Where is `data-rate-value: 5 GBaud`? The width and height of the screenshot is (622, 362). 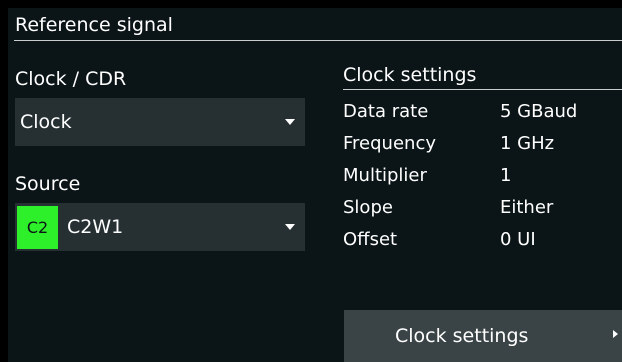 data-rate-value: 5 GBaud is located at coordinates (539, 111).